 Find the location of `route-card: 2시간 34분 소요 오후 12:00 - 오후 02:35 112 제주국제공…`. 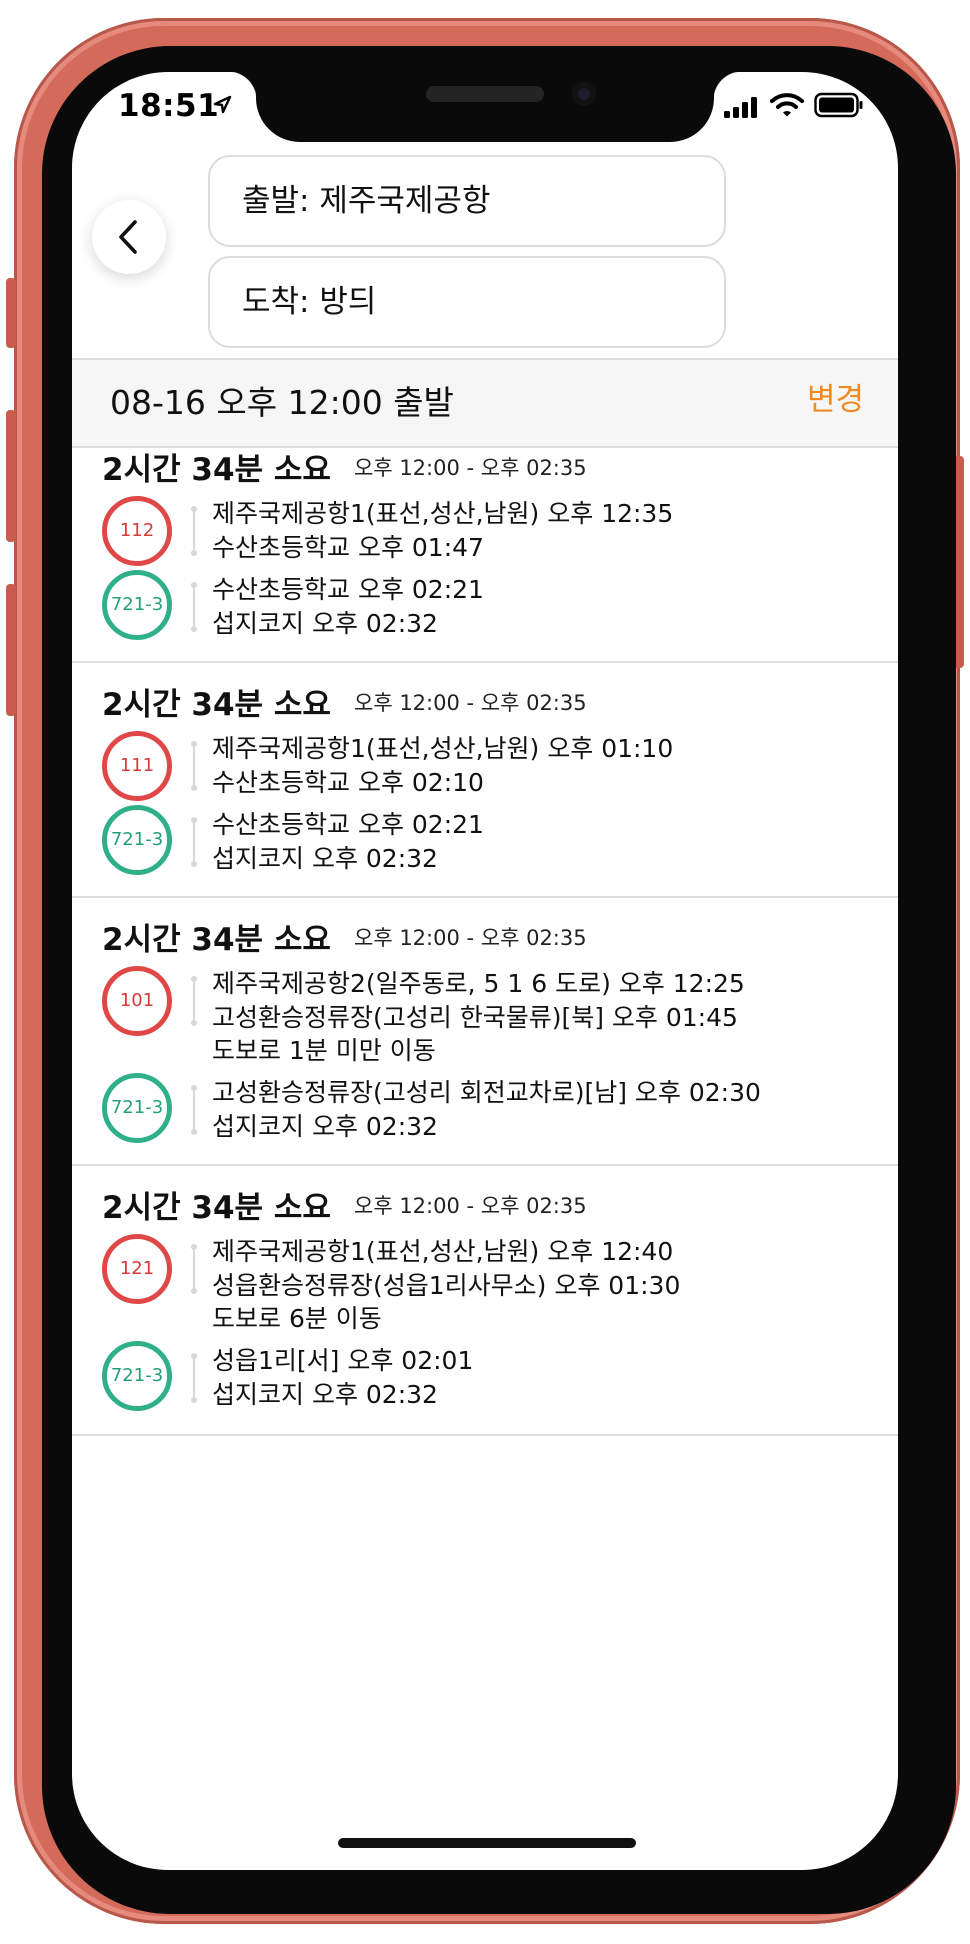

route-card: 2시간 34분 소요 오후 12:00 - 오후 02:35 112 제주국제공… is located at coordinates (485, 545).